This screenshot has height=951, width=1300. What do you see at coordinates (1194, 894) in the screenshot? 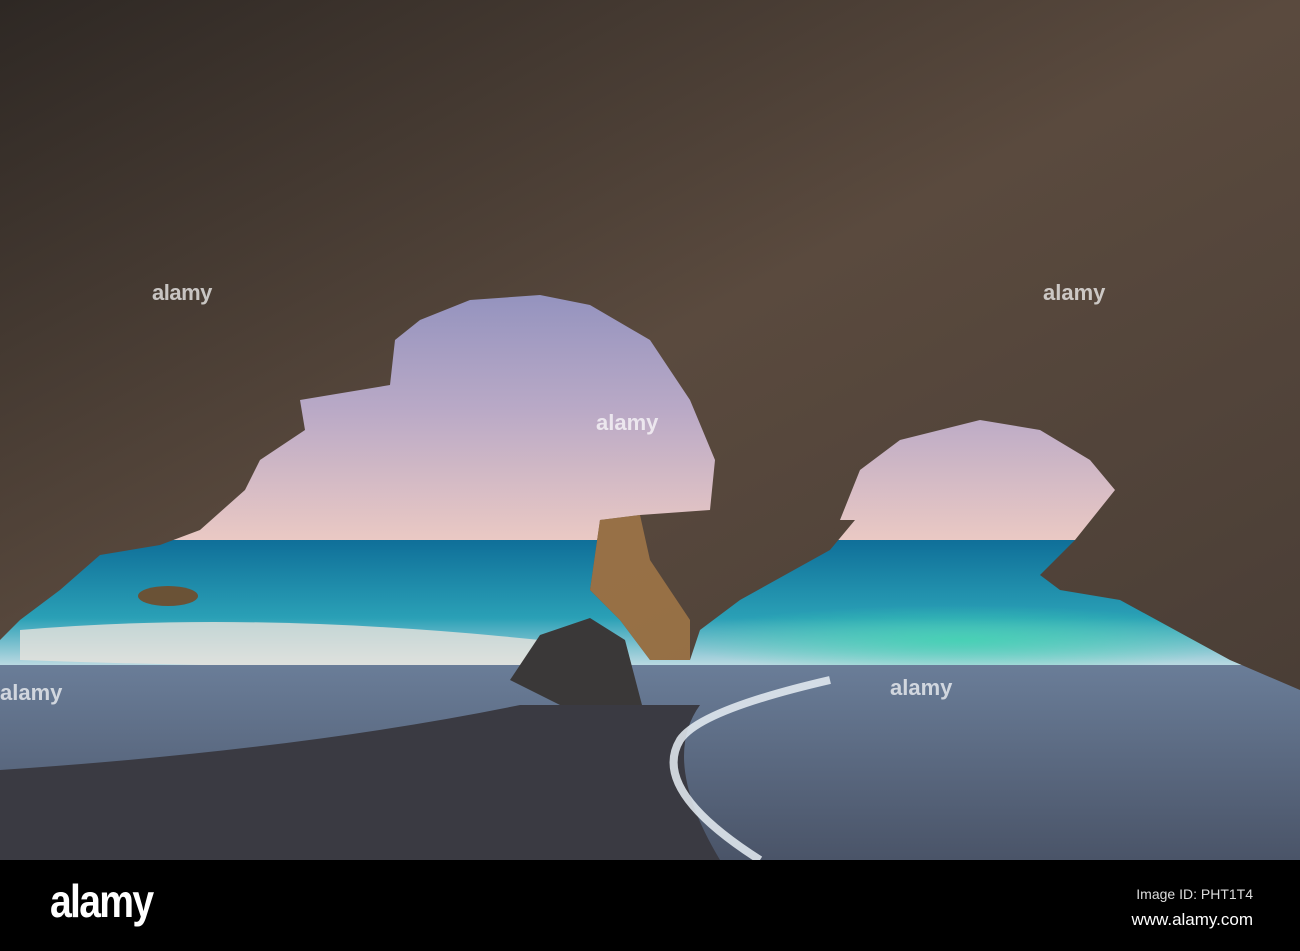
I see `image-id: Image ID: PHT1T4` at bounding box center [1194, 894].